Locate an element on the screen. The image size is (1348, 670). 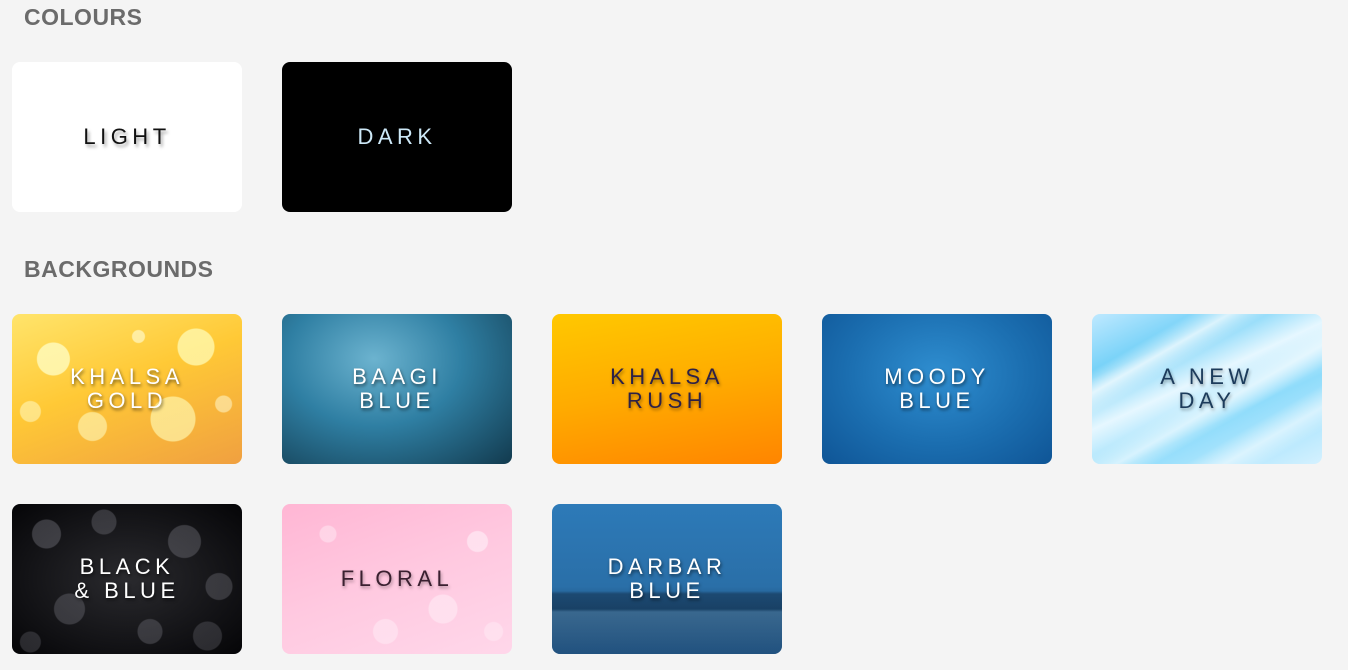
background-tile-a-new-day: A NEW DAY is located at coordinates (1207, 389).